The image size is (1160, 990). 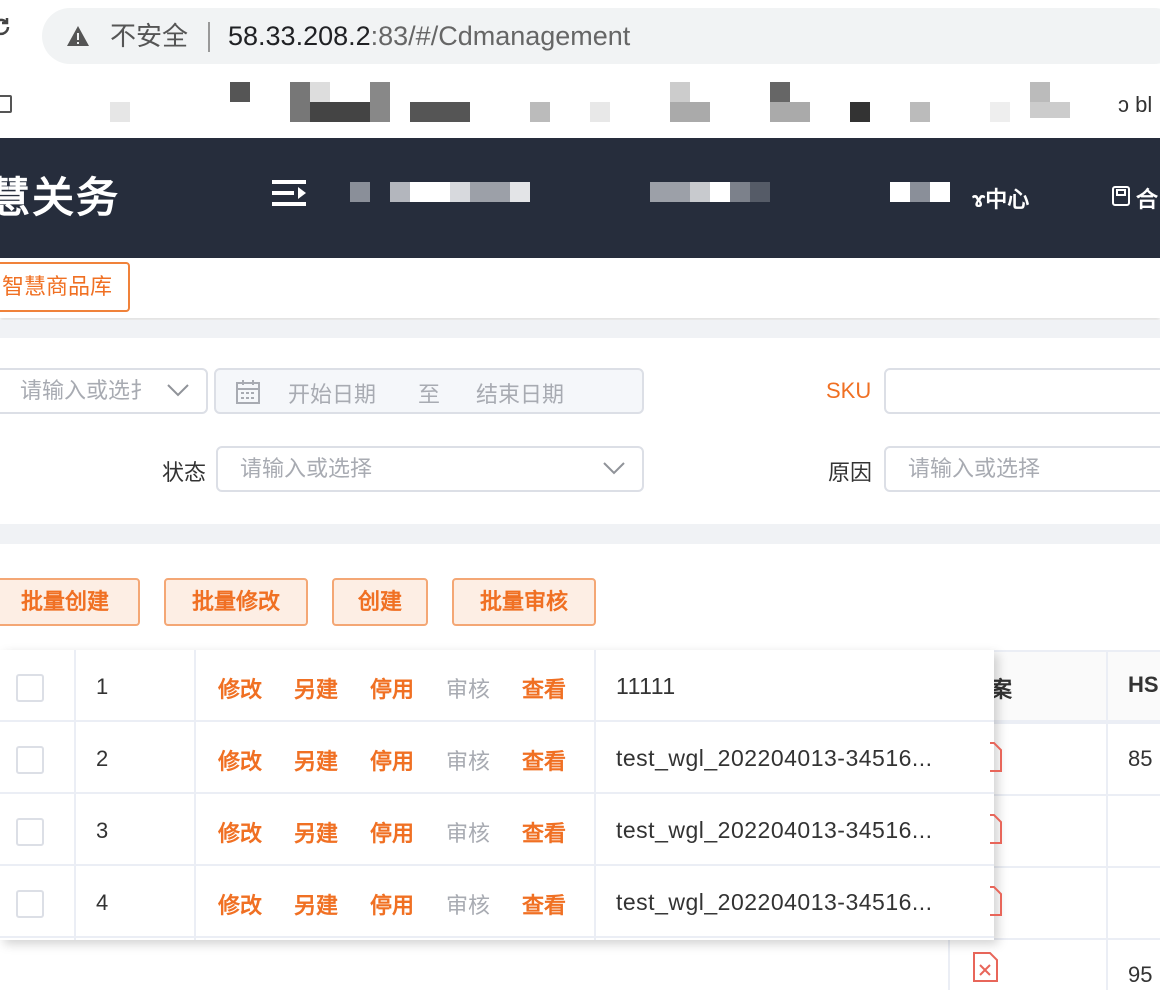 I want to click on row-index: 4, so click(x=102, y=902).